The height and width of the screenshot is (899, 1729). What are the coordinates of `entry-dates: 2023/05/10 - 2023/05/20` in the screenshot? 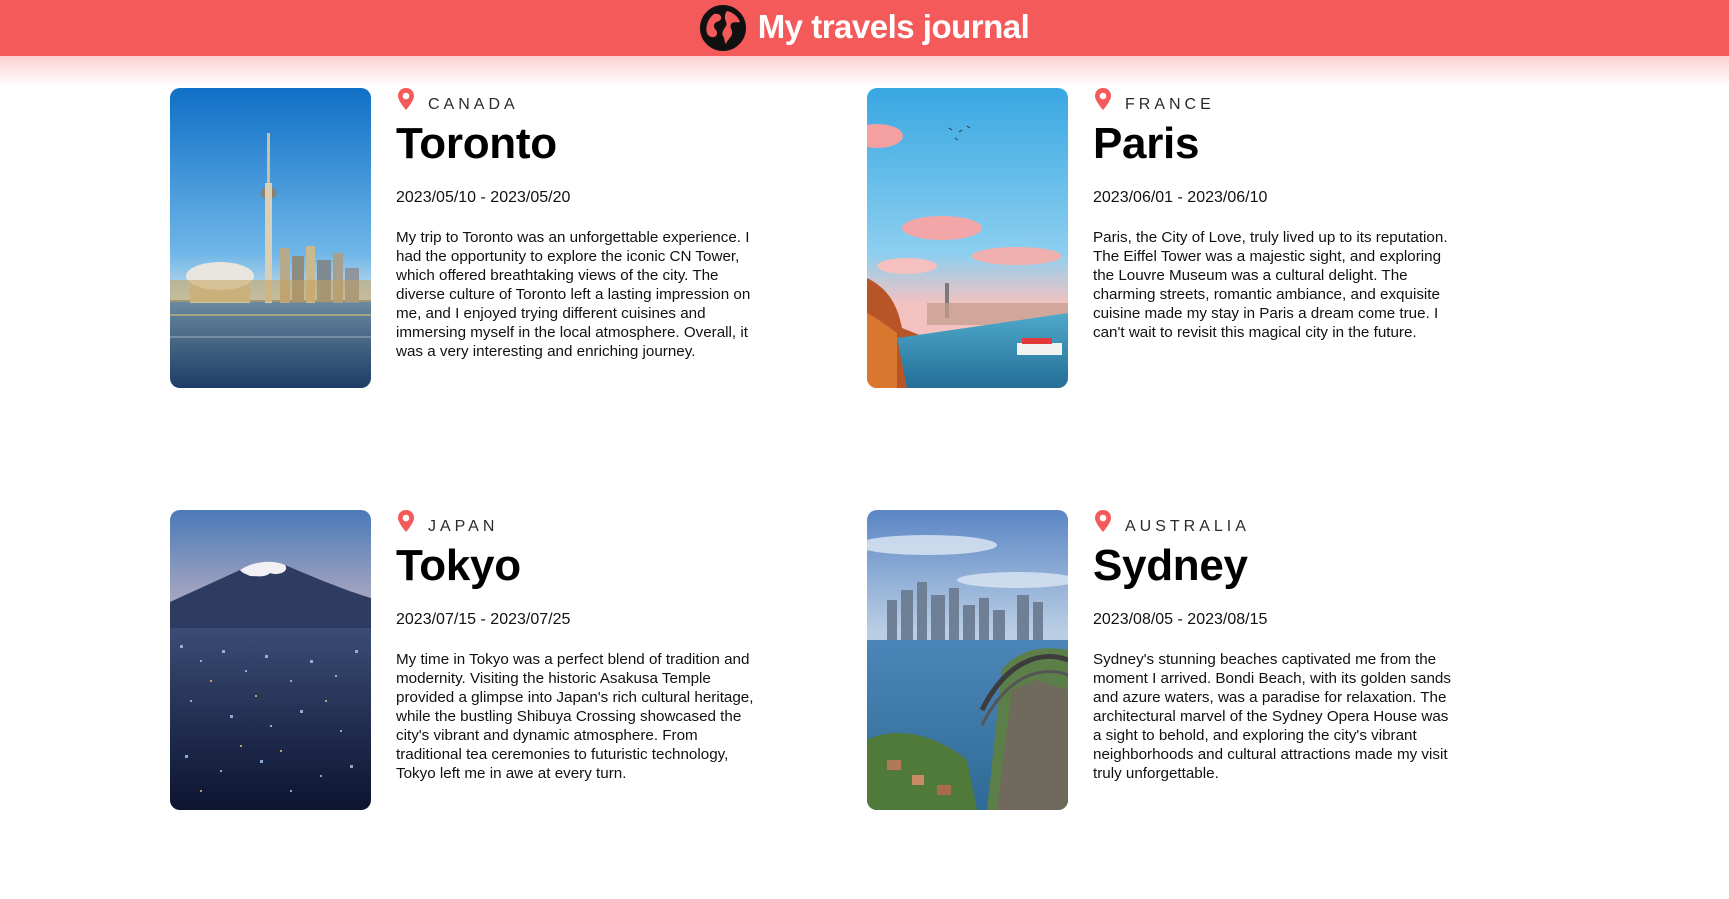 It's located at (483, 197).